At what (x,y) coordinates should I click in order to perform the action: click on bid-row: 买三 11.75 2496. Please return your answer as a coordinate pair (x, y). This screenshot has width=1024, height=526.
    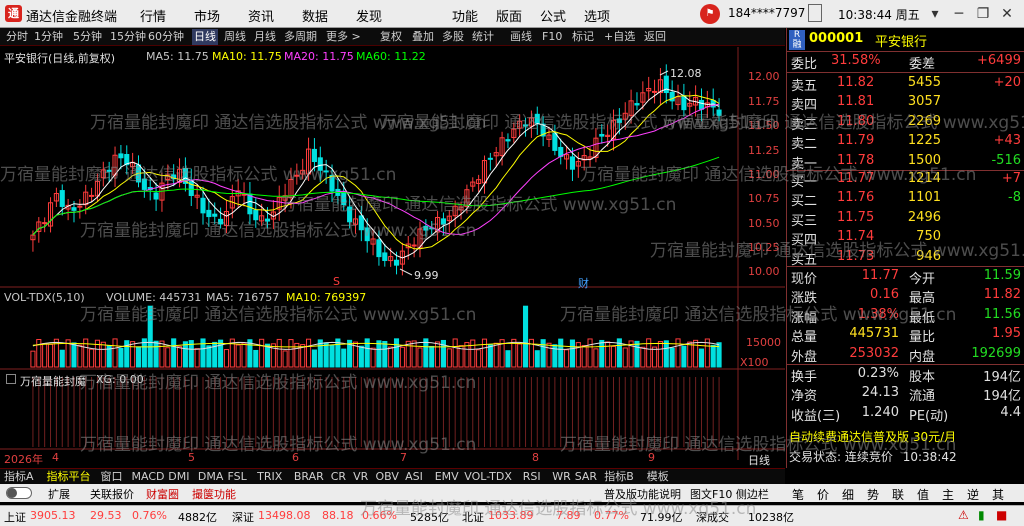
    Looking at the image, I should click on (906, 219).